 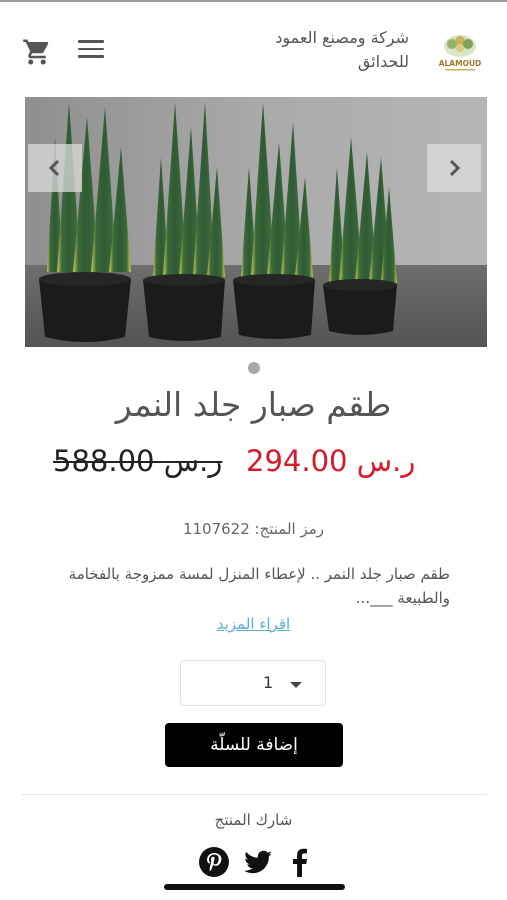 What do you see at coordinates (383, 61) in the screenshot?
I see `brand-line-2: للحدائق` at bounding box center [383, 61].